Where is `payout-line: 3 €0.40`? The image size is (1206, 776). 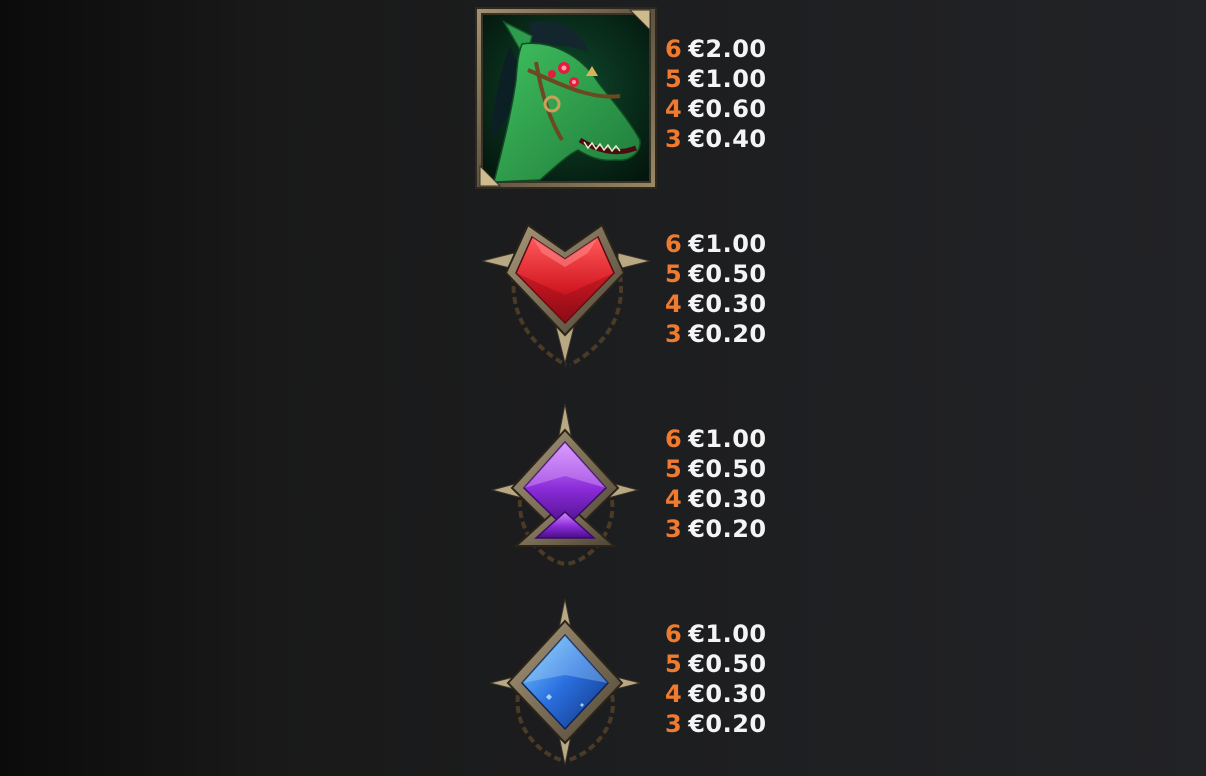 payout-line: 3 €0.40 is located at coordinates (716, 139).